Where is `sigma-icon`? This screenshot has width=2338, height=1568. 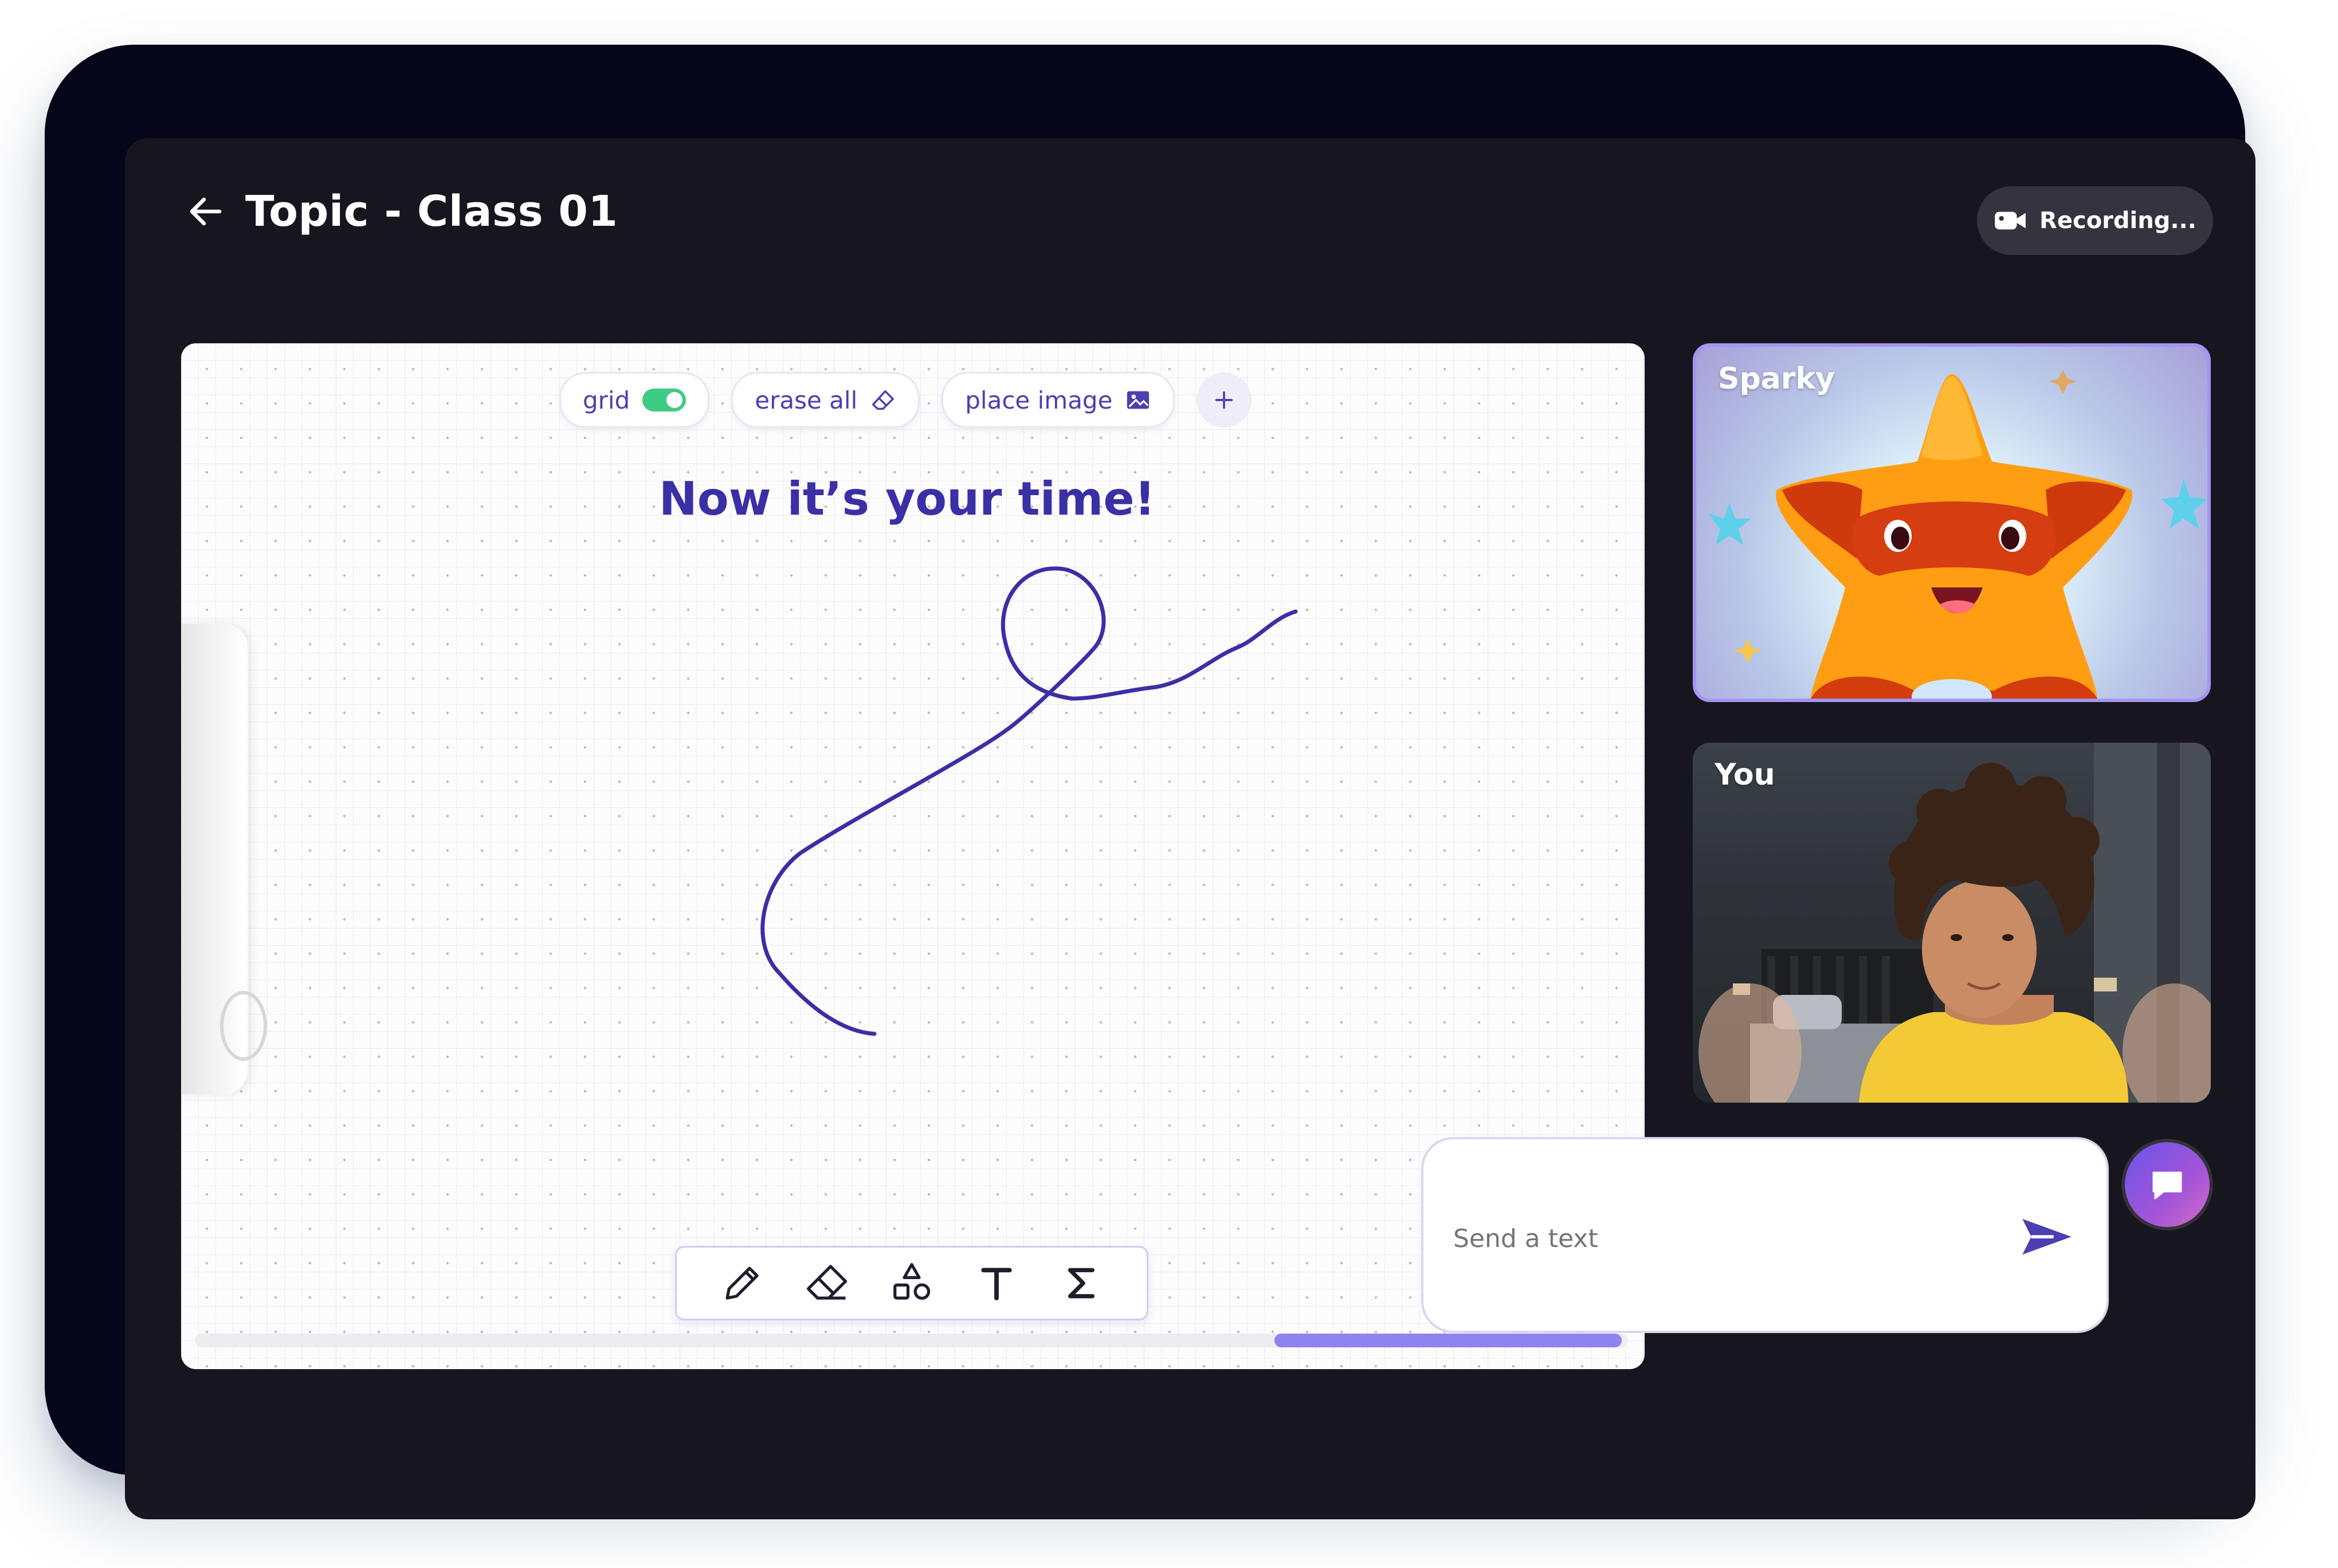 sigma-icon is located at coordinates (1081, 1283).